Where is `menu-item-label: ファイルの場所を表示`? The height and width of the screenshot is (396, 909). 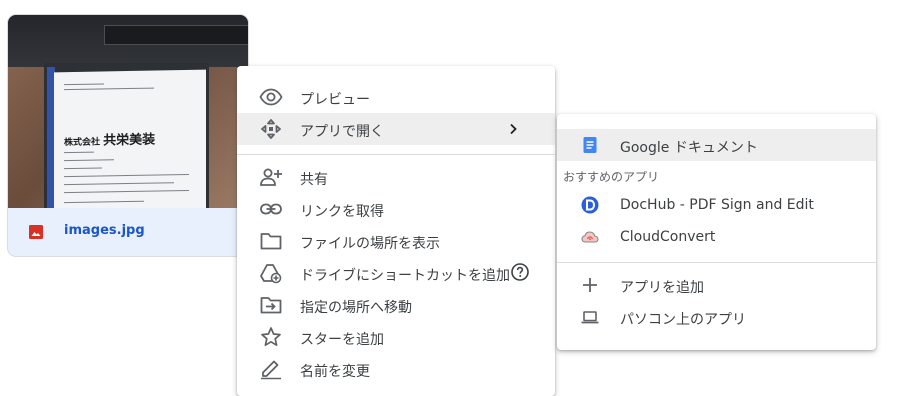 menu-item-label: ファイルの場所を表示 is located at coordinates (370, 244).